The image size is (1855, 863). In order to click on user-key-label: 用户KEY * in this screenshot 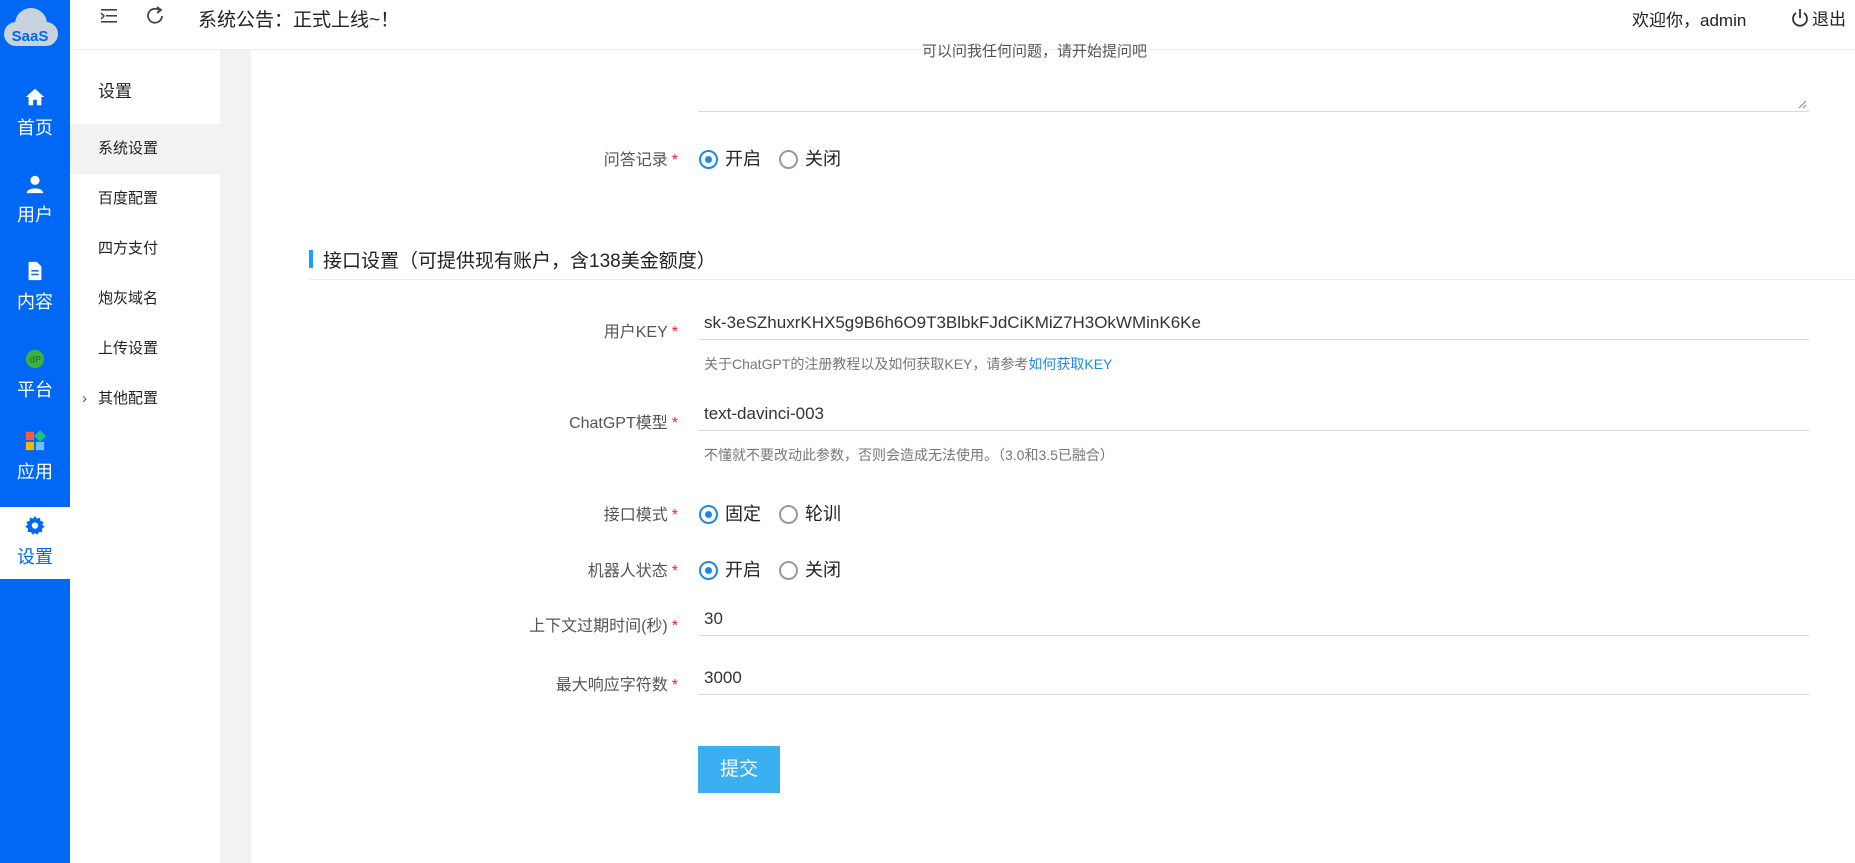, I will do `click(464, 330)`.